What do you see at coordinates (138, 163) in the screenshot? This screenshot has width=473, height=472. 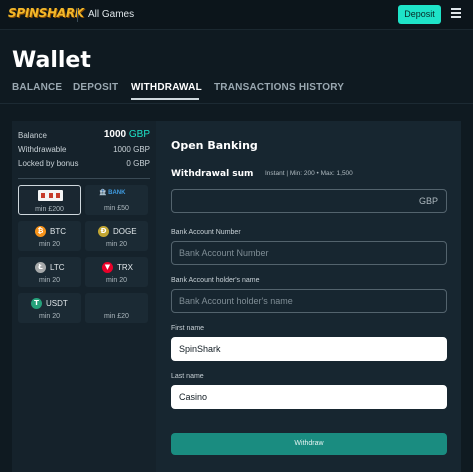 I see `locked-value: 0 GBP` at bounding box center [138, 163].